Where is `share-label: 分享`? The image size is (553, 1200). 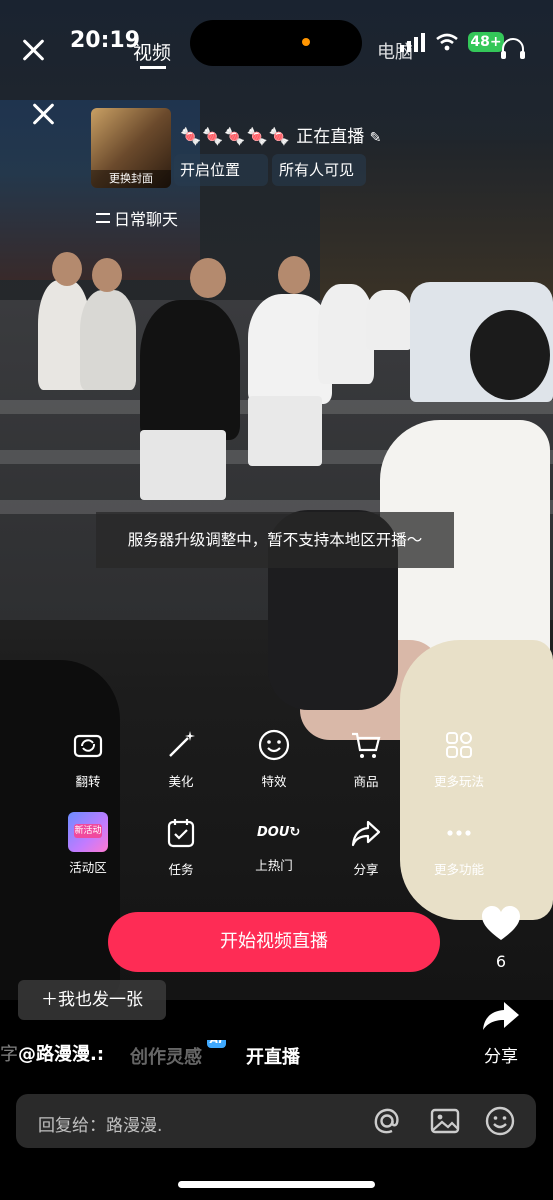 share-label: 分享 is located at coordinates (501, 1057).